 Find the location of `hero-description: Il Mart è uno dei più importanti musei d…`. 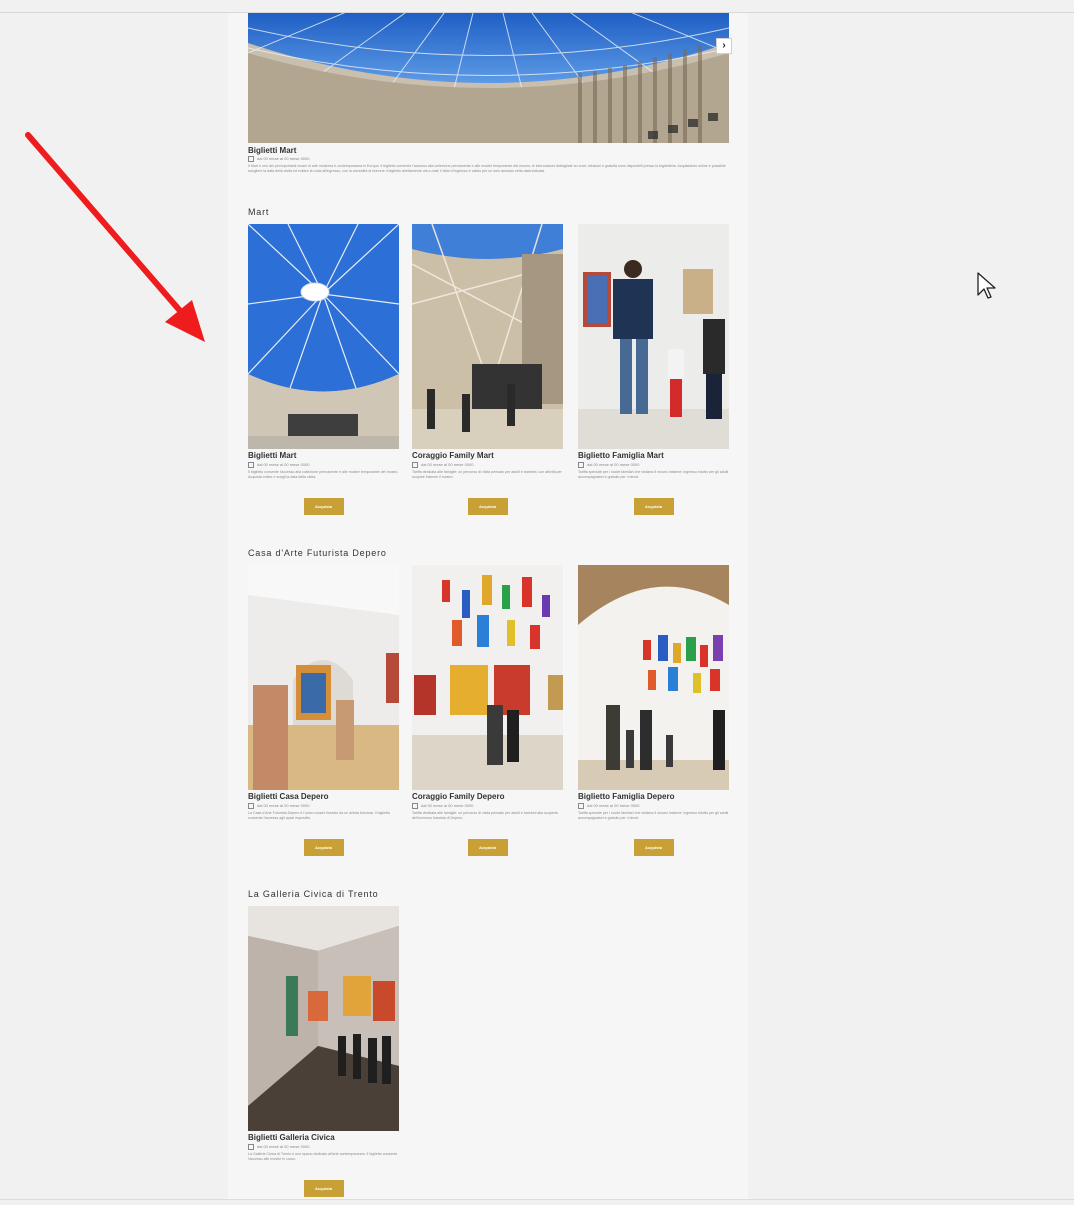

hero-description: Il Mart è uno dei più importanti musei d… is located at coordinates (487, 169).